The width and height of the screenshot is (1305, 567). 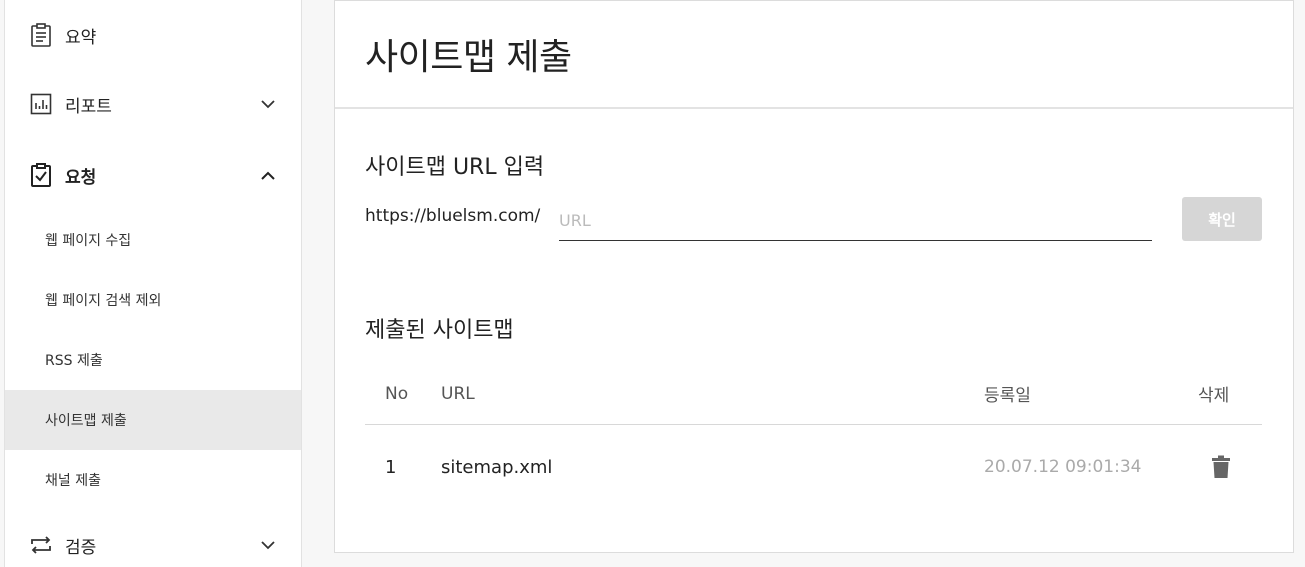 What do you see at coordinates (86, 421) in the screenshot?
I see `sidebar-subitem-label: 사이트맵 제출` at bounding box center [86, 421].